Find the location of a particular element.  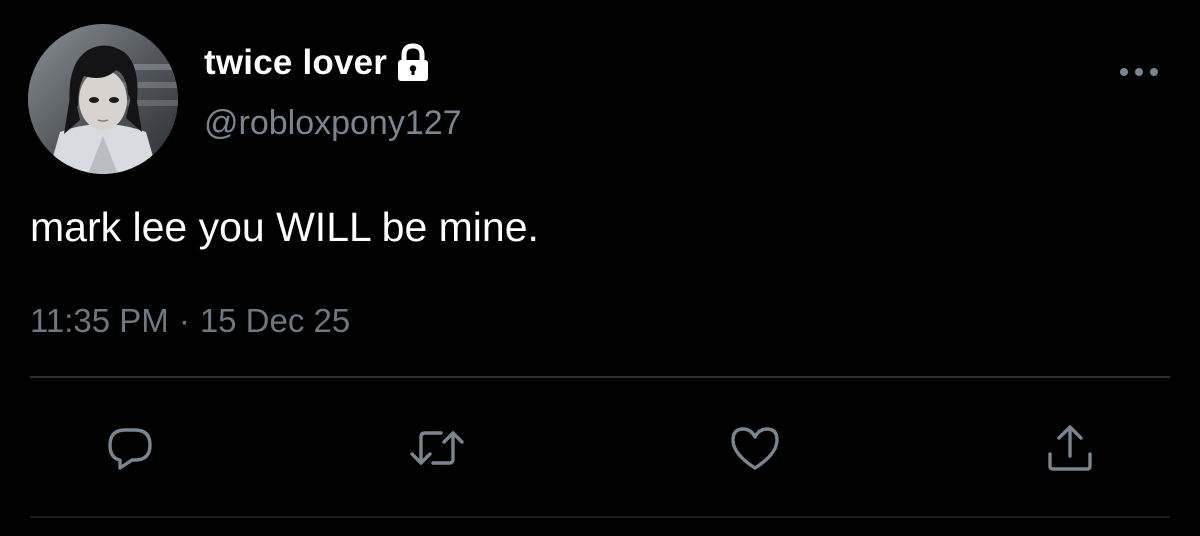

heart-icon is located at coordinates (755, 448).